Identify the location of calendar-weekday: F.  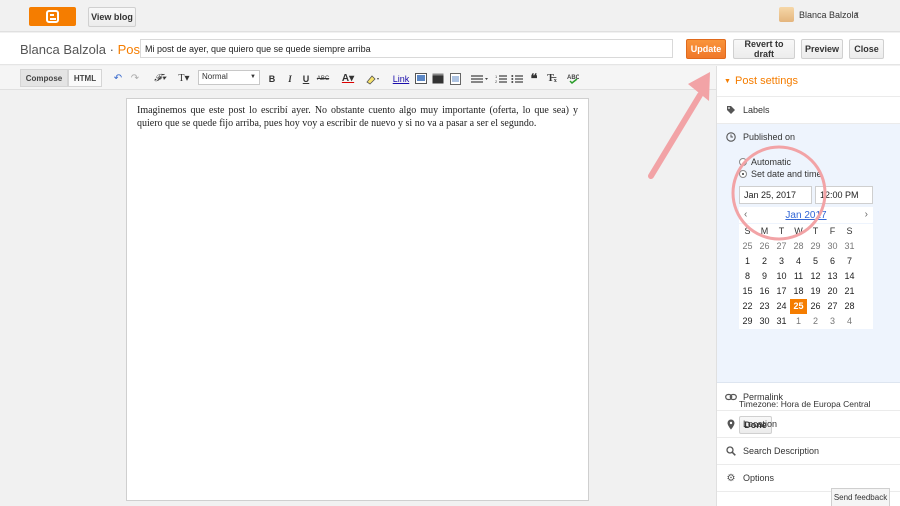
(832, 231).